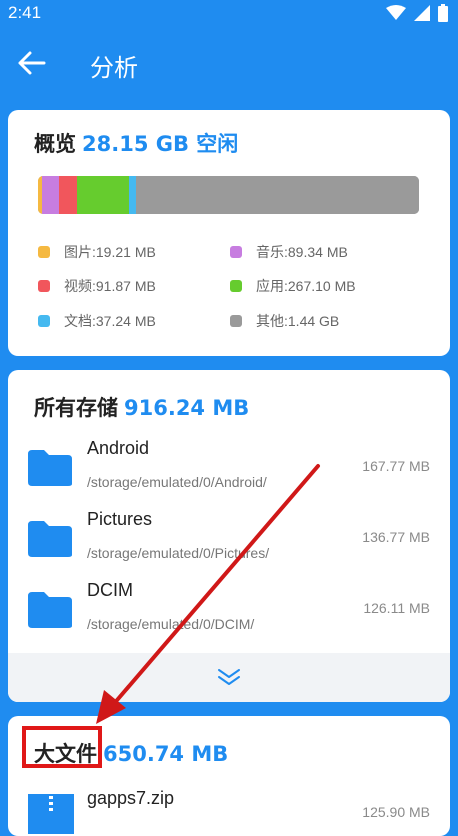  I want to click on folder-size: 126.11 MB, so click(396, 608).